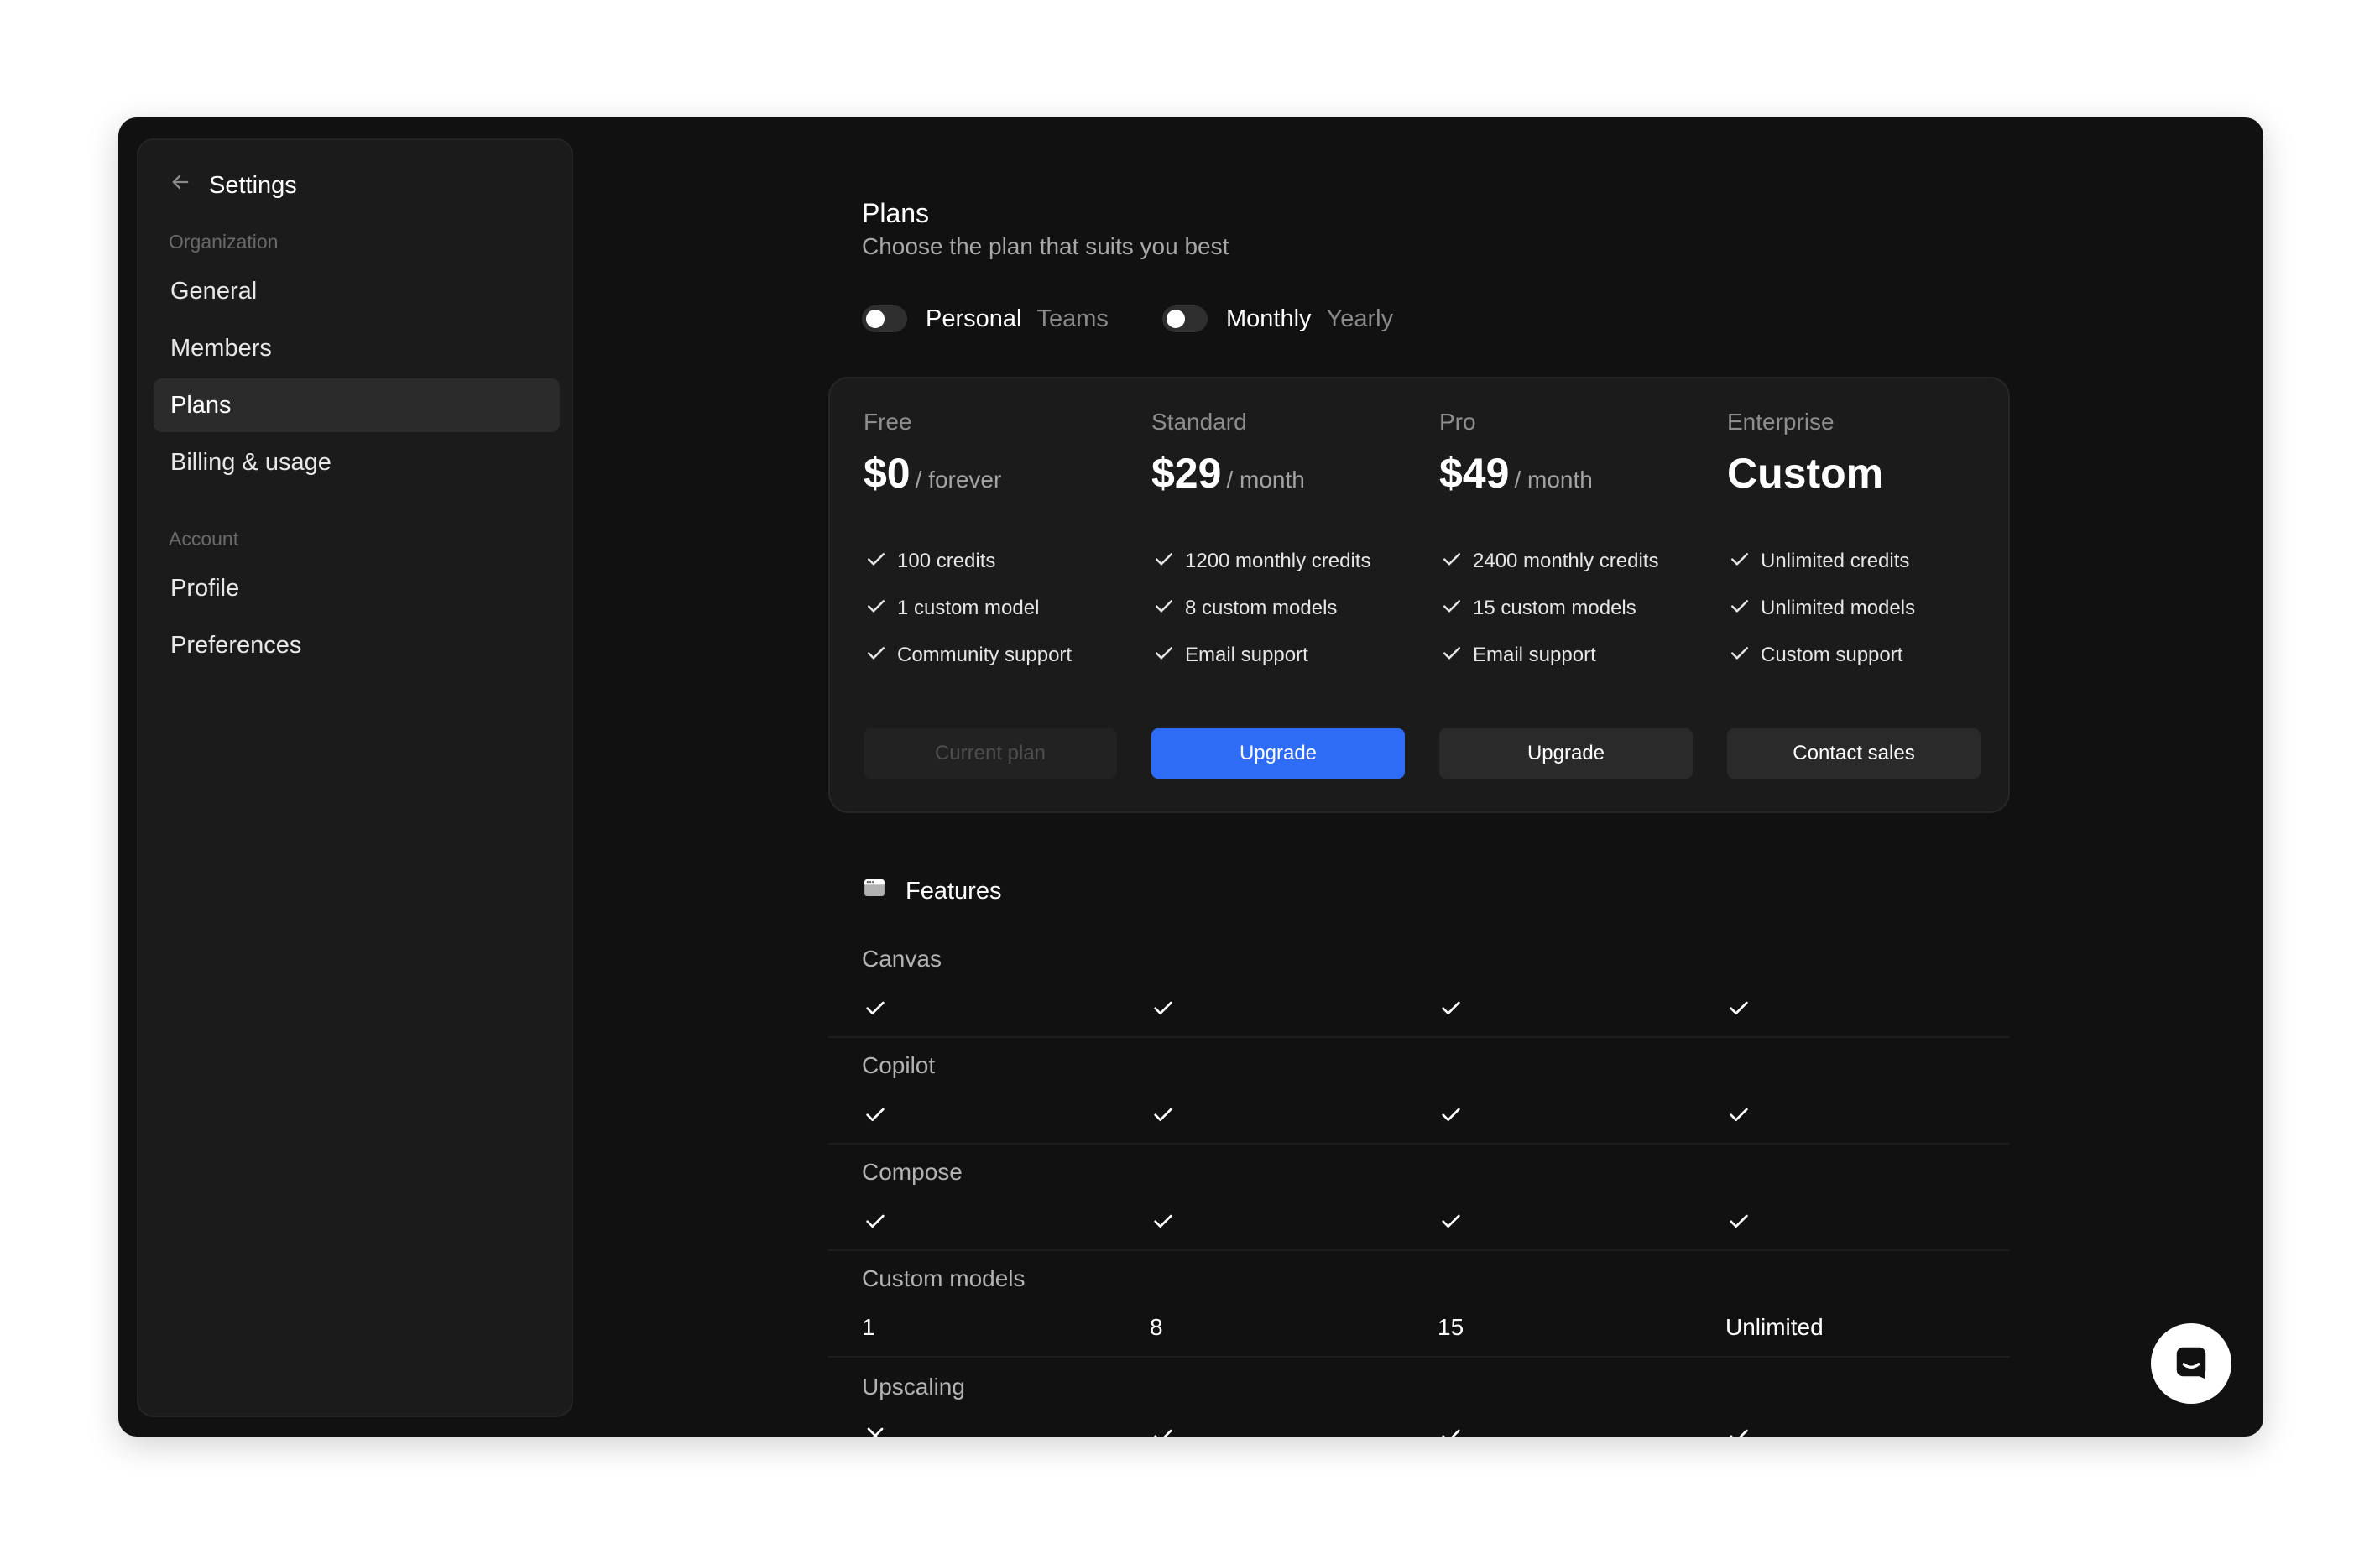 Image resolution: width=2380 pixels, height=1554 pixels. What do you see at coordinates (912, 1172) in the screenshot?
I see `feature-label: Compose` at bounding box center [912, 1172].